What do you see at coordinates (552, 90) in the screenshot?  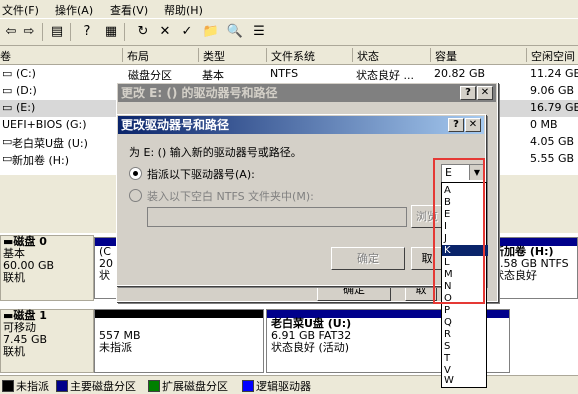 I see `volume-free: 9.06 GB` at bounding box center [552, 90].